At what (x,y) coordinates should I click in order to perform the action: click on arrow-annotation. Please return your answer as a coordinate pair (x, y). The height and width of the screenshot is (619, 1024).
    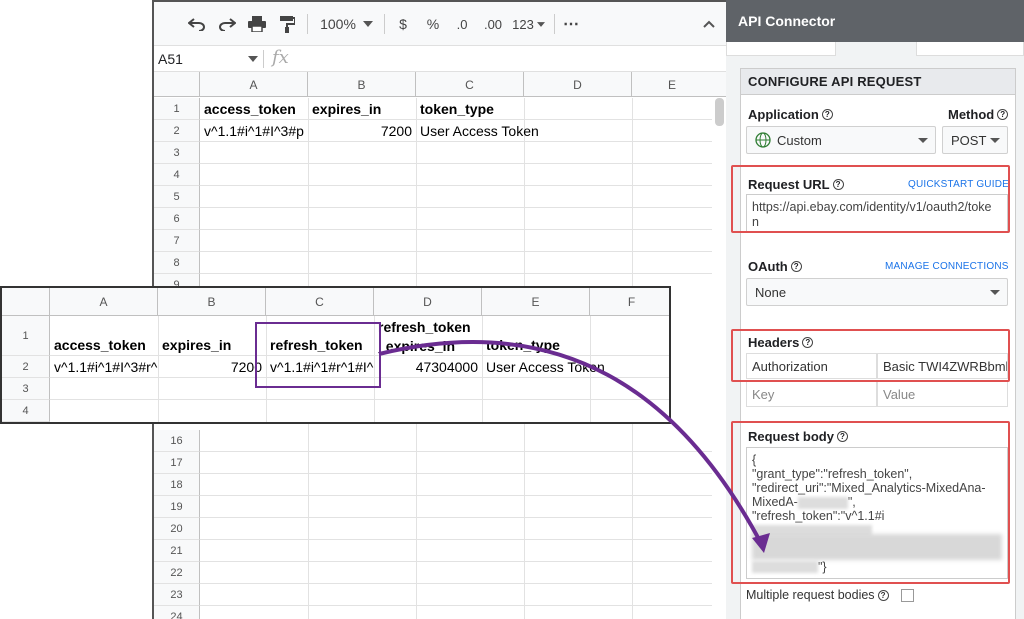
    Looking at the image, I should click on (574, 446).